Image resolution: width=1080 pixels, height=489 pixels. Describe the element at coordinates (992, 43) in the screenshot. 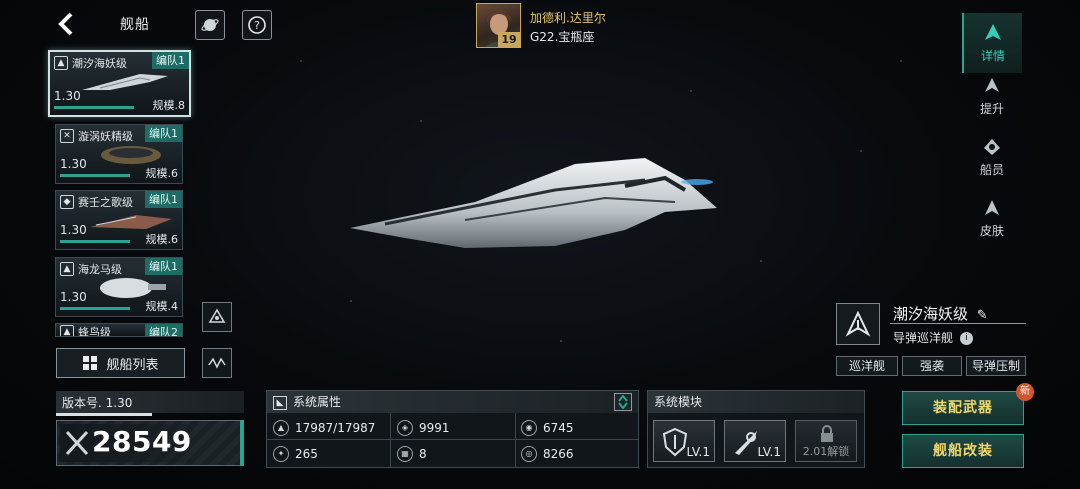

I see `tab-details: 详情` at that location.